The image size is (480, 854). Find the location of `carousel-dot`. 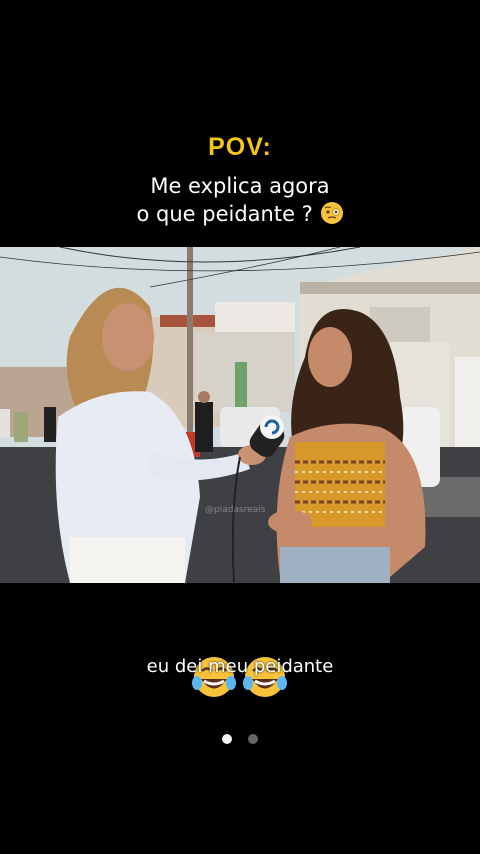

carousel-dot is located at coordinates (252, 739).